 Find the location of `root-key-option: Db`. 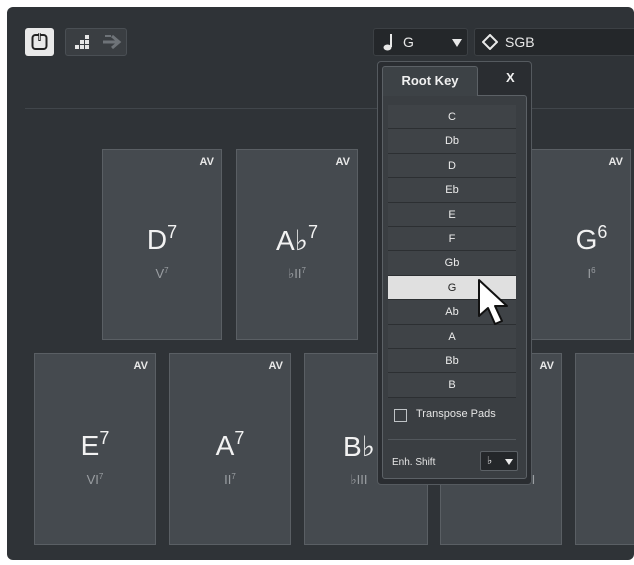

root-key-option: Db is located at coordinates (452, 141).